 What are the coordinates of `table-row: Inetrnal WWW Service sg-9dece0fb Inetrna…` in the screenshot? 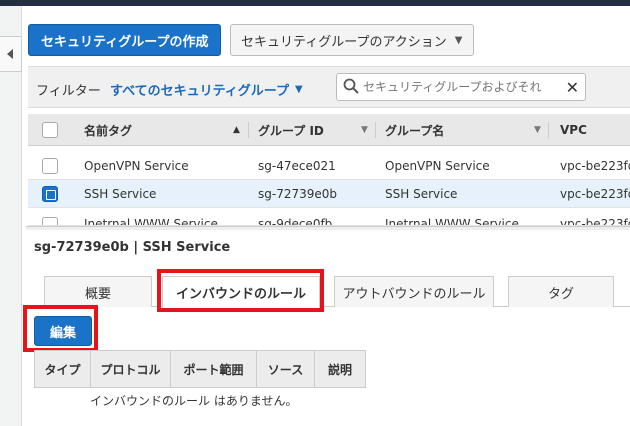 It's located at (329, 217).